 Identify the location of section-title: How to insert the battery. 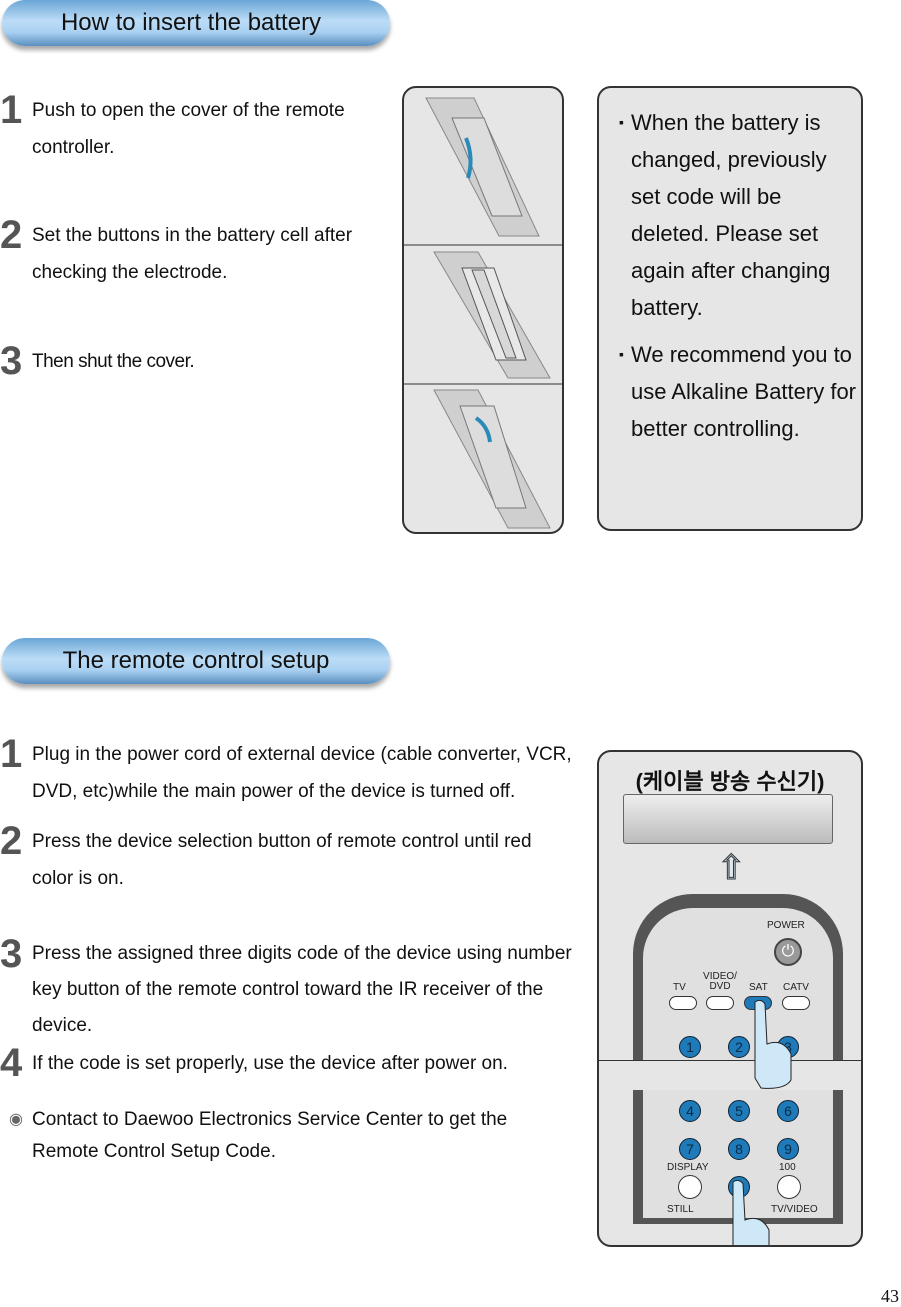
(191, 22).